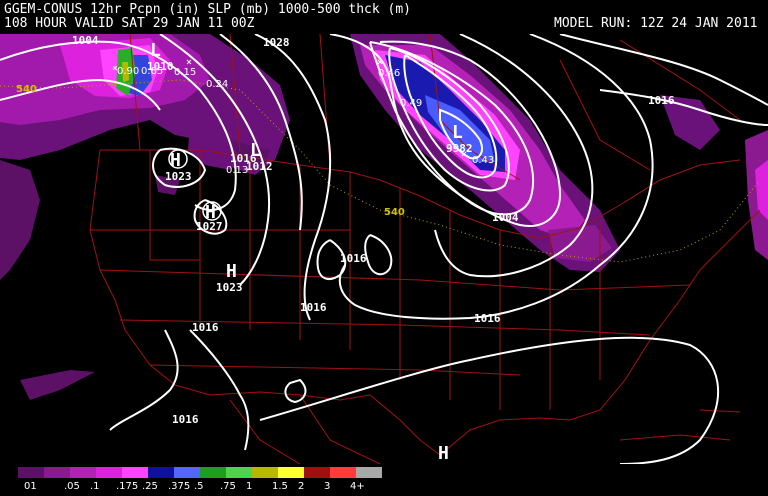  I want to click on legend-label: .05, so click(72, 486).